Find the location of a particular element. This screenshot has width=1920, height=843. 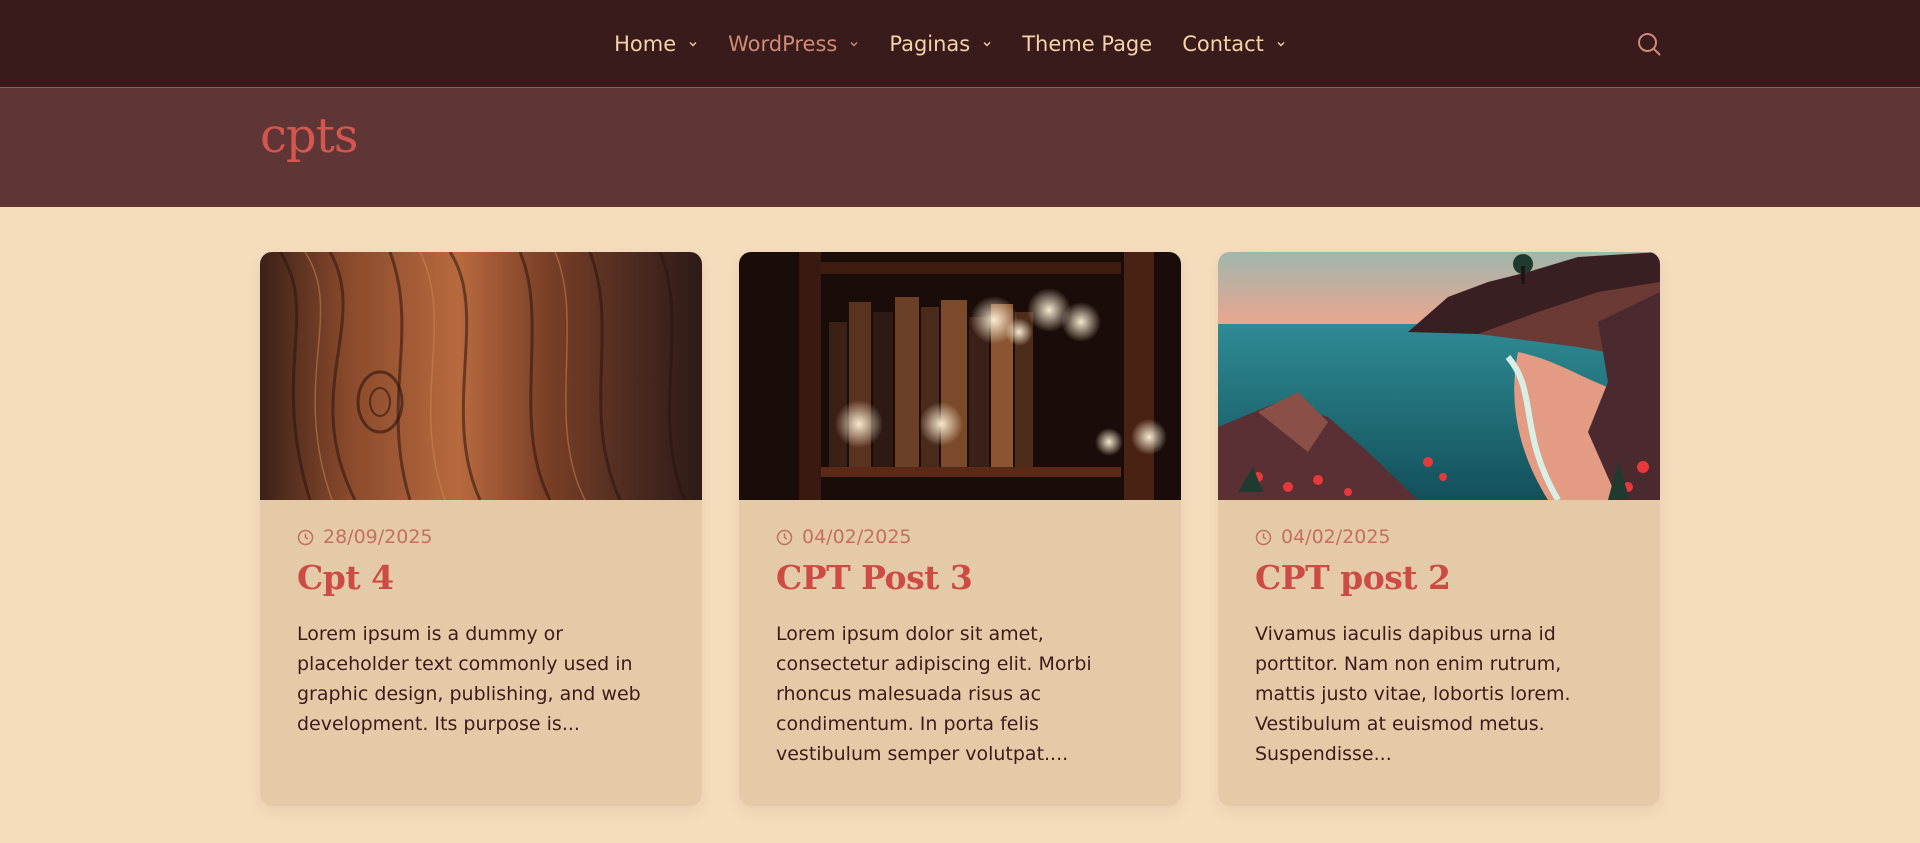

nav-item-contact: Contact is located at coordinates (1234, 44).